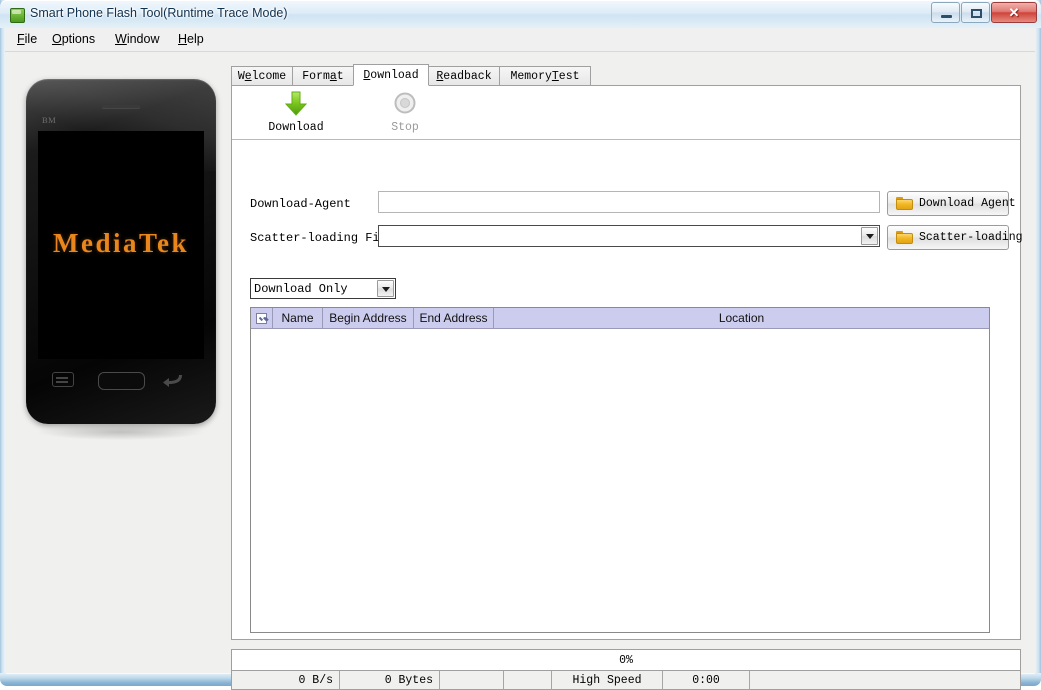  What do you see at coordinates (296, 104) in the screenshot?
I see `download-arrow-icon` at bounding box center [296, 104].